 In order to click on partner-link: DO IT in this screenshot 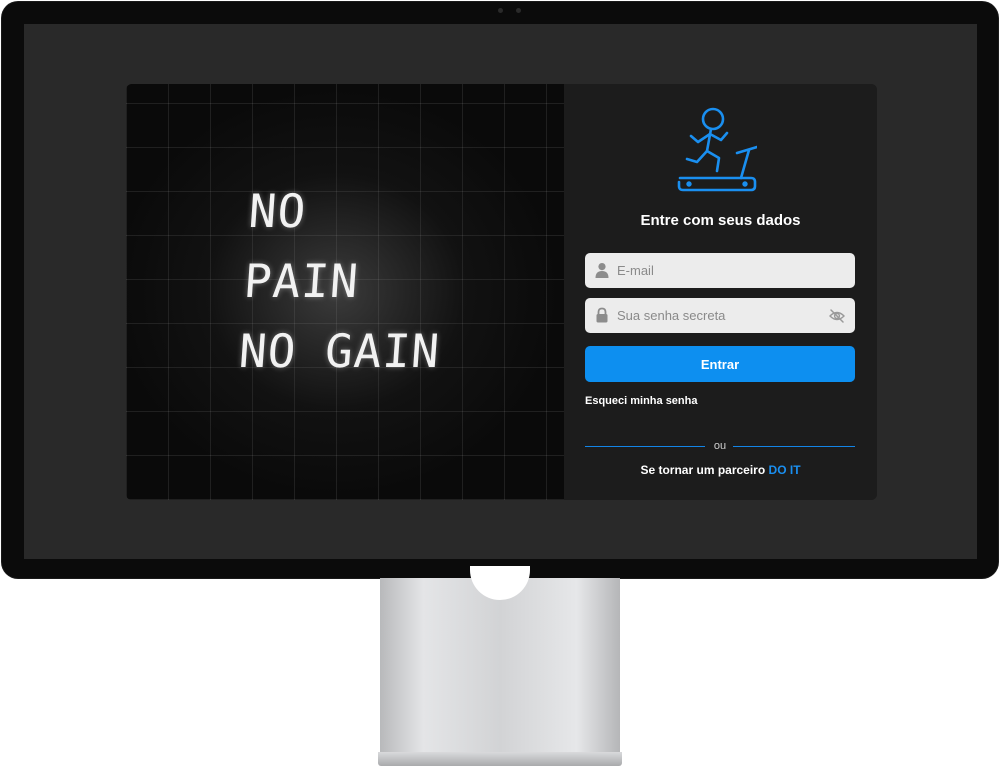, I will do `click(785, 470)`.